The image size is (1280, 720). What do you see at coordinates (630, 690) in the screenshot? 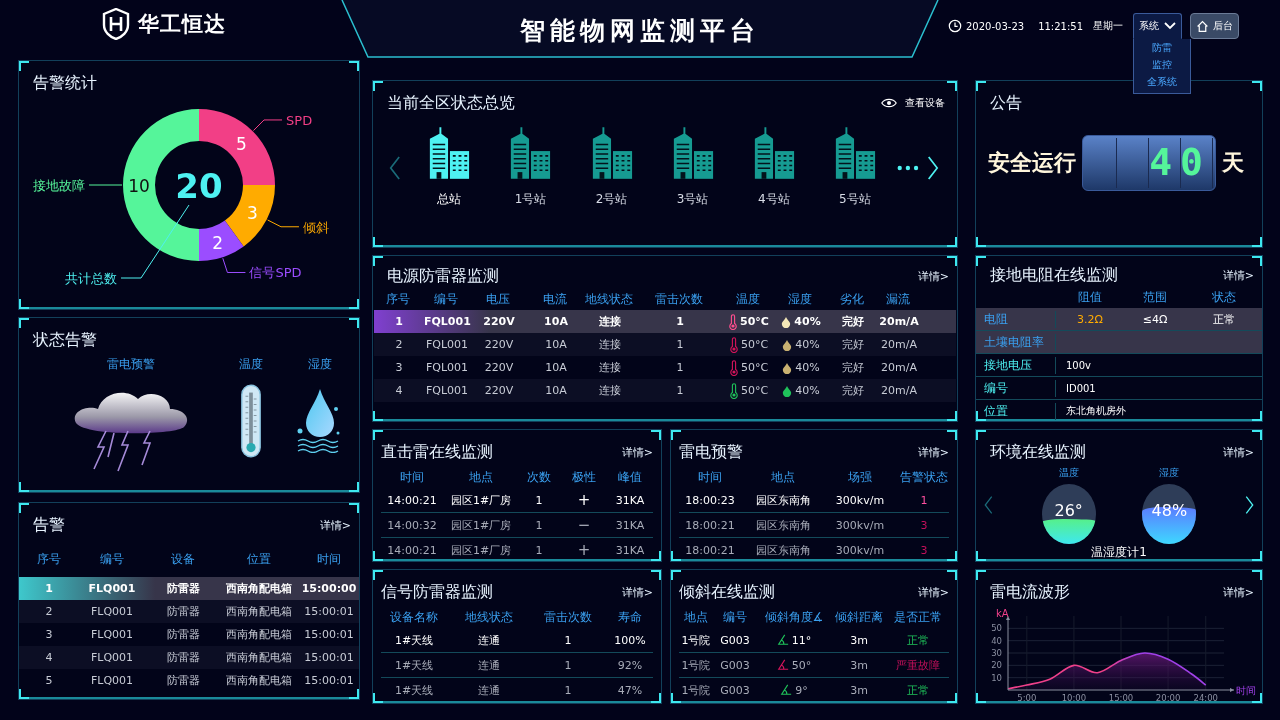
I see `table-cell-text: 47%` at bounding box center [630, 690].